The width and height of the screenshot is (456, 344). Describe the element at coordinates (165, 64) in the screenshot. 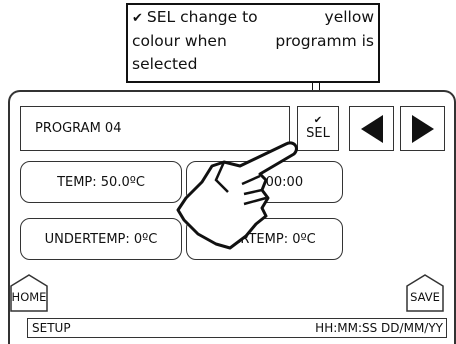

I see `callout-text-3: selected` at that location.